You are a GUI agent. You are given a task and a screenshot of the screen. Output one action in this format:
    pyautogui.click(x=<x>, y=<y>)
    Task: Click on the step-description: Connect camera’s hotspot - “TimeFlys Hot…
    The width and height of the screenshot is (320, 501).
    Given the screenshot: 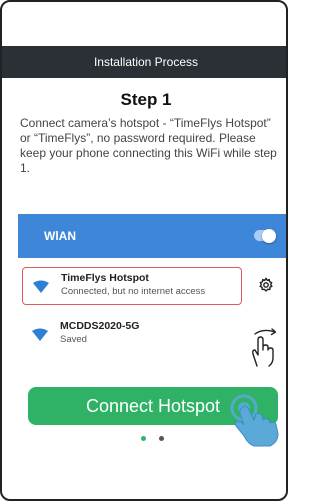 What is the action you would take?
    pyautogui.click(x=148, y=145)
    